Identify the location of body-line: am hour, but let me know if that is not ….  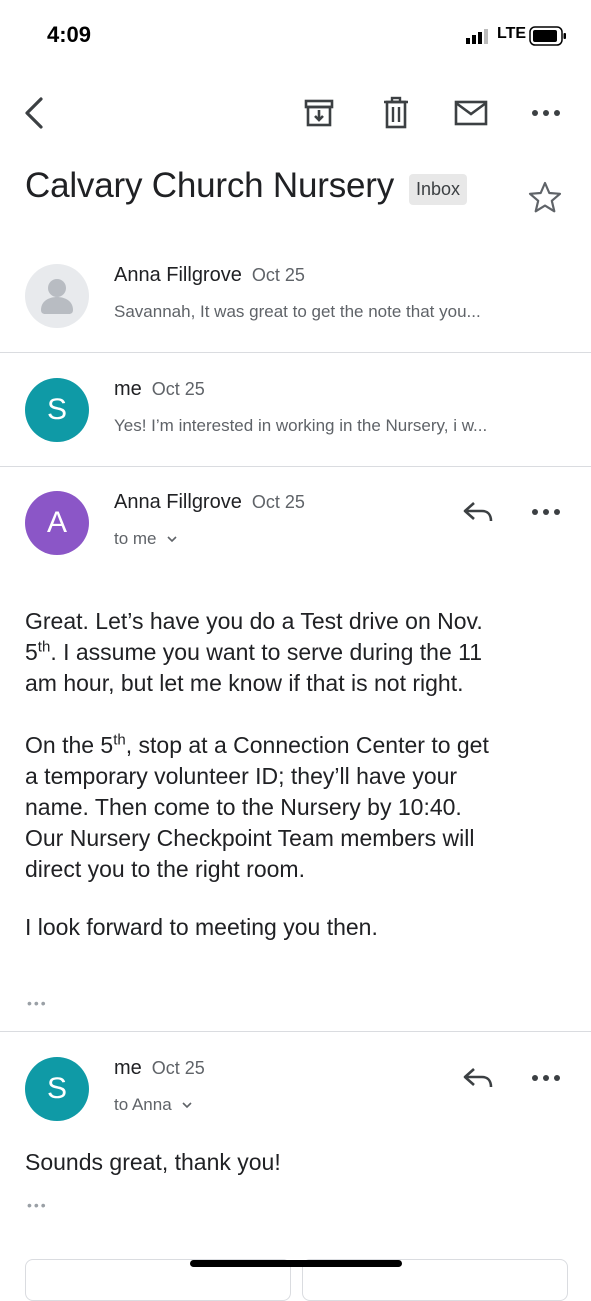
(244, 683).